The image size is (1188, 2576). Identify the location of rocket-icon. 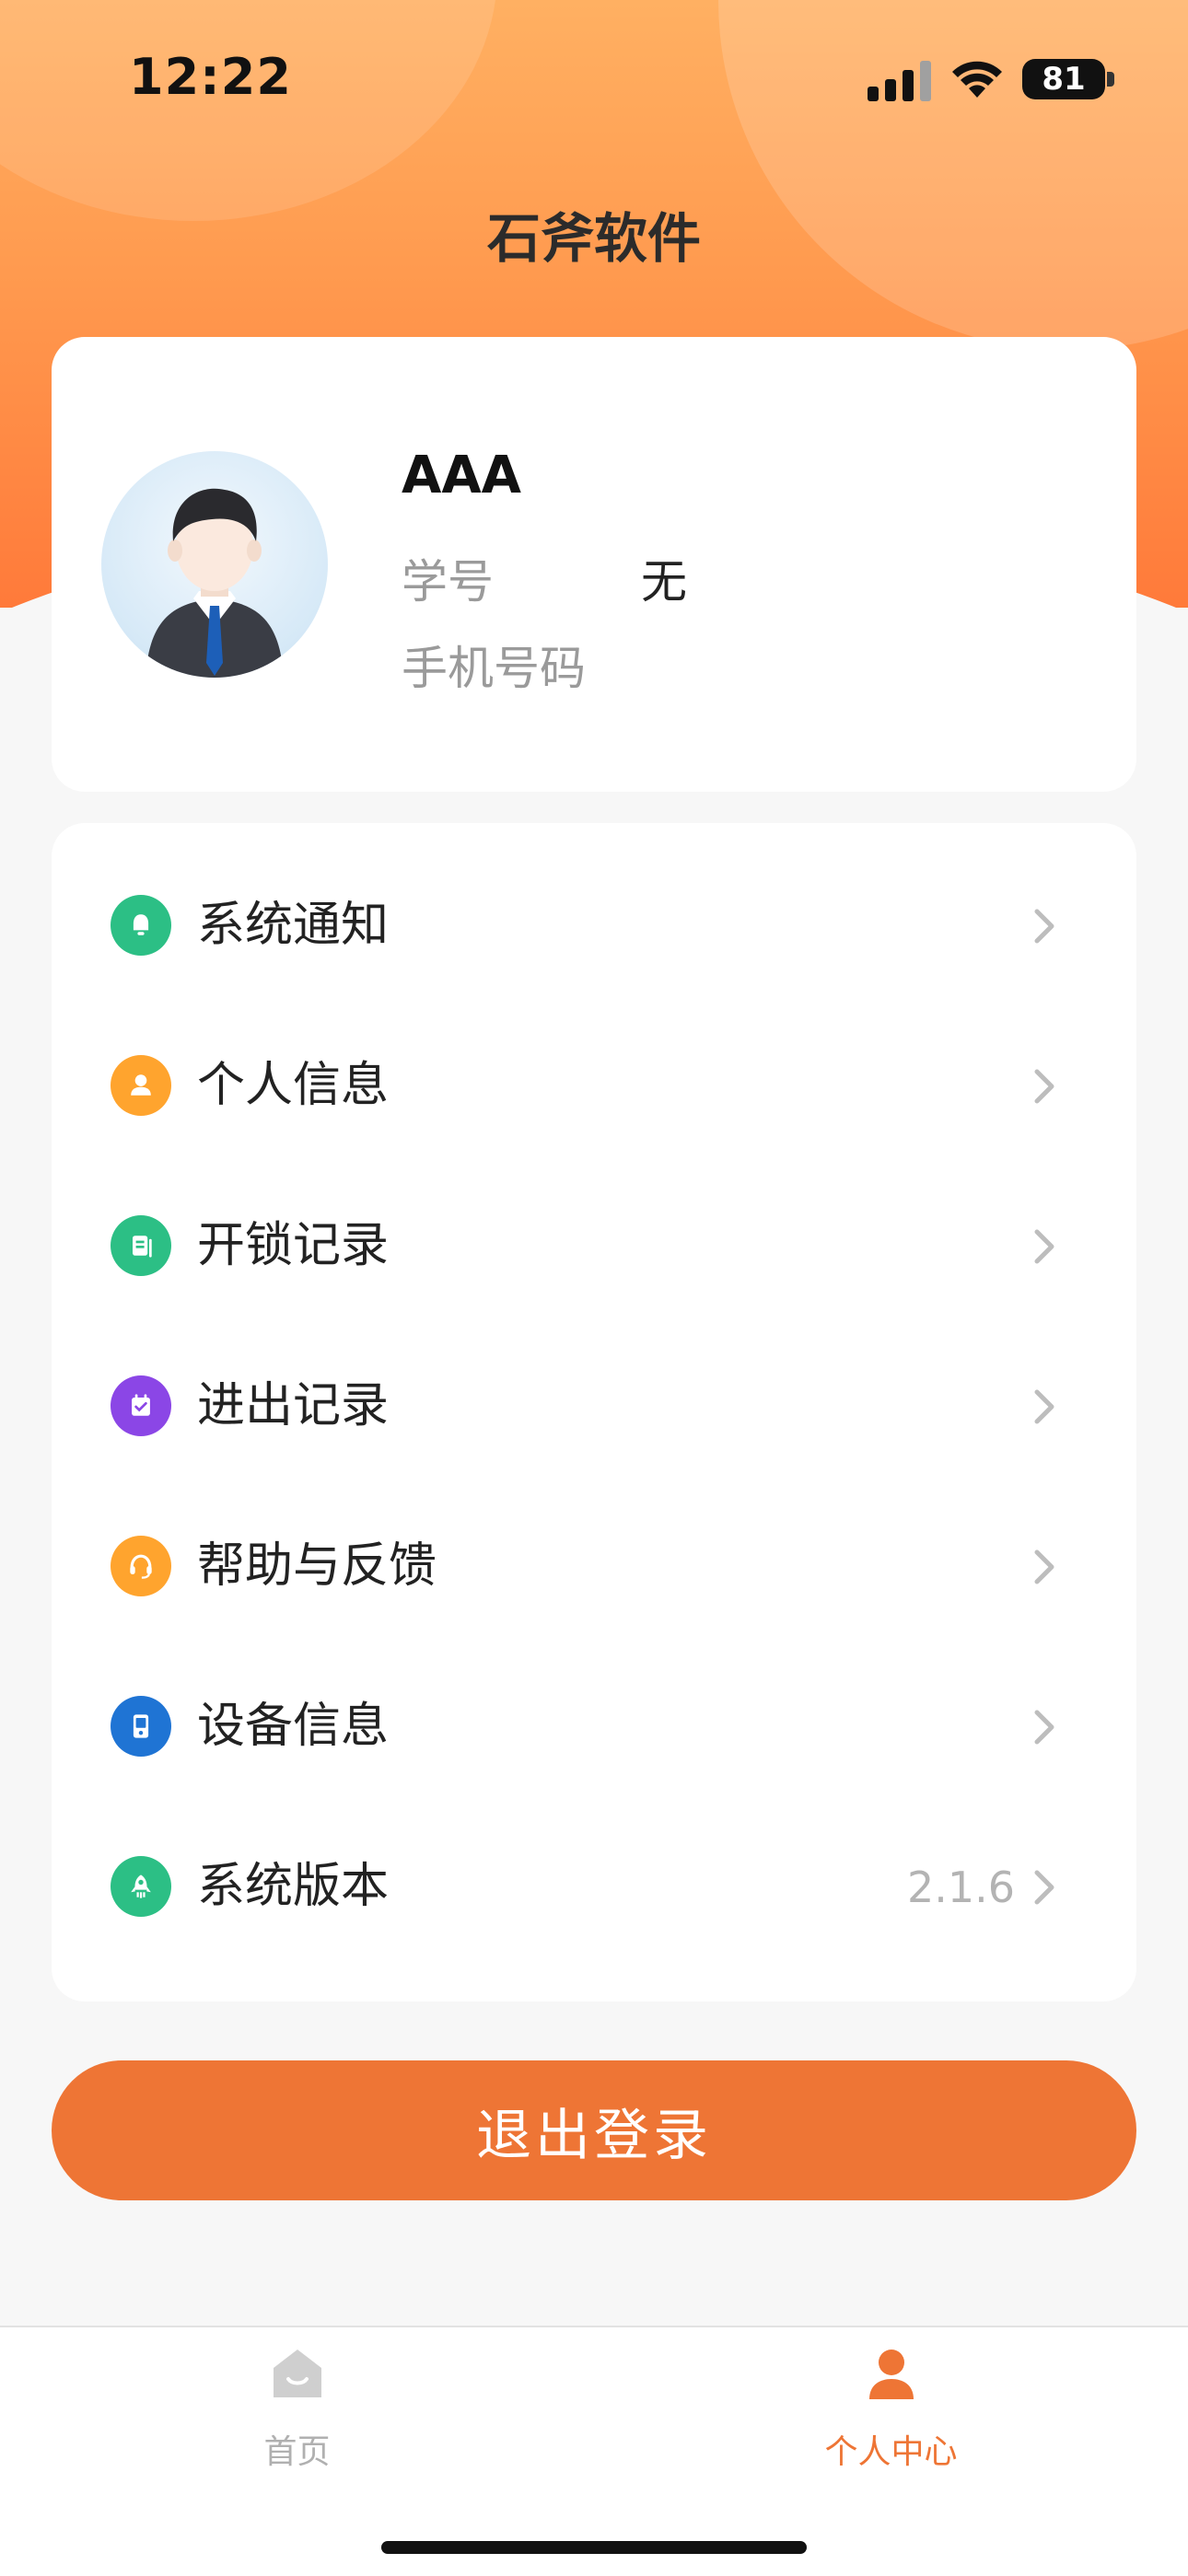
(141, 1886).